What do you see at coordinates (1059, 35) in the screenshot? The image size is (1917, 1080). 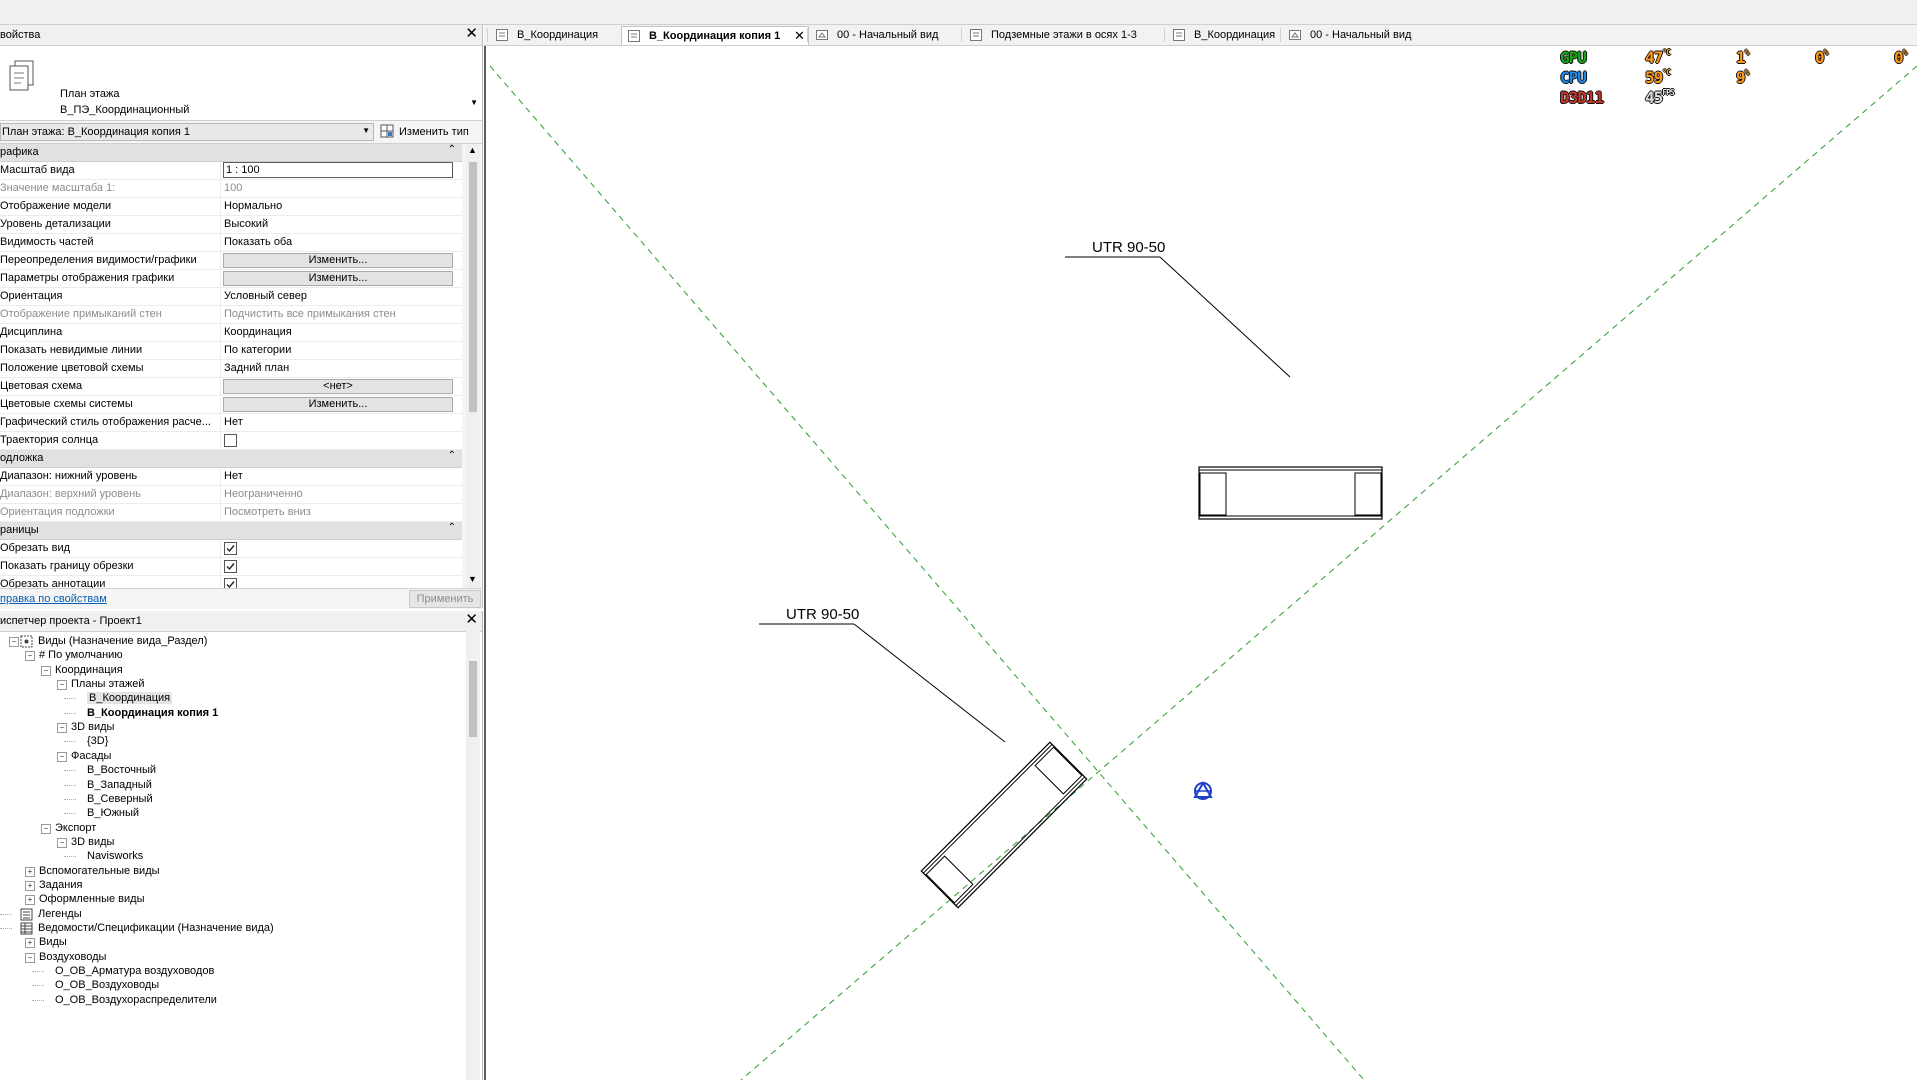 I see `view-tab: Подземные этажи в осях 1-3` at bounding box center [1059, 35].